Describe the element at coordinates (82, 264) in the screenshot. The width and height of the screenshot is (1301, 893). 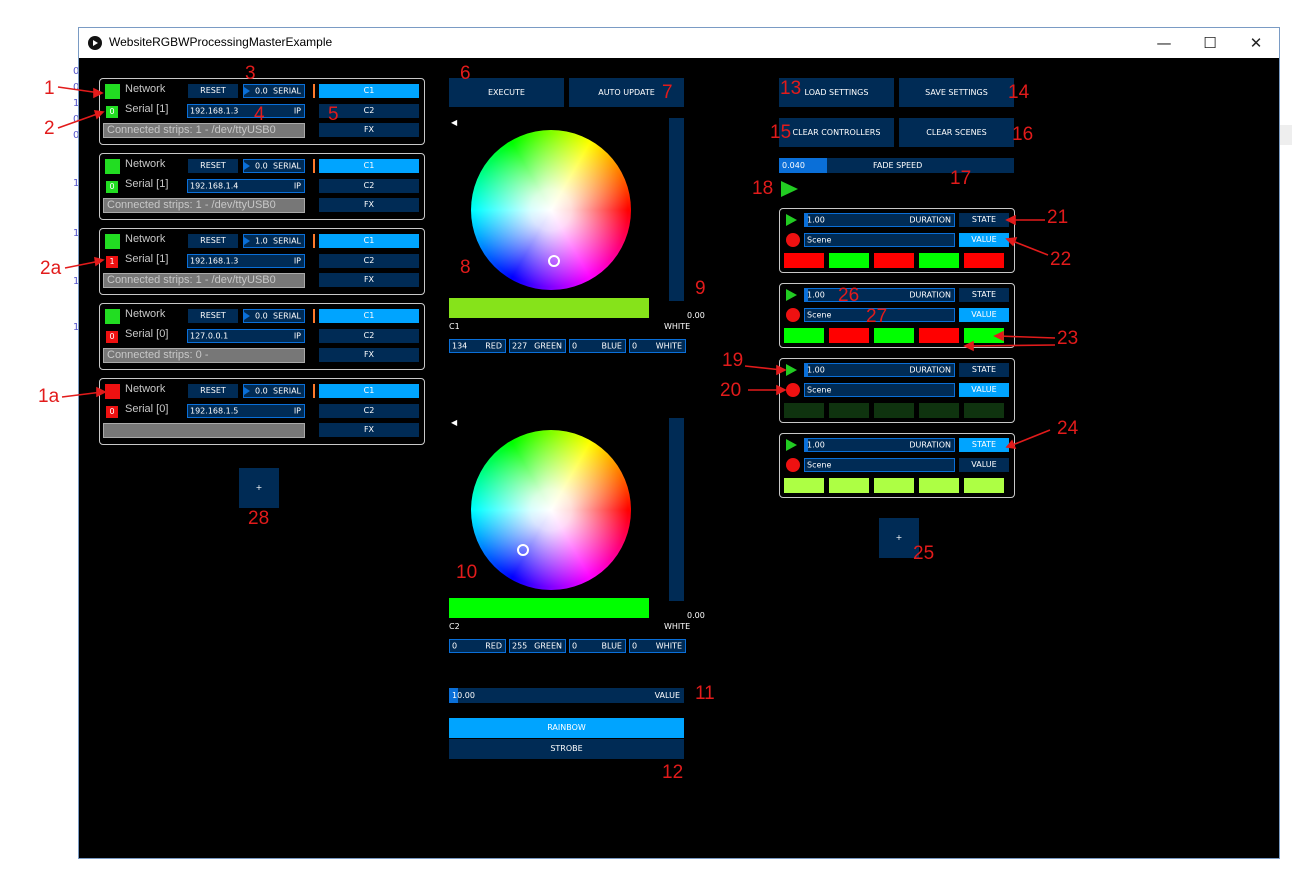
I see `arrow-2a` at that location.